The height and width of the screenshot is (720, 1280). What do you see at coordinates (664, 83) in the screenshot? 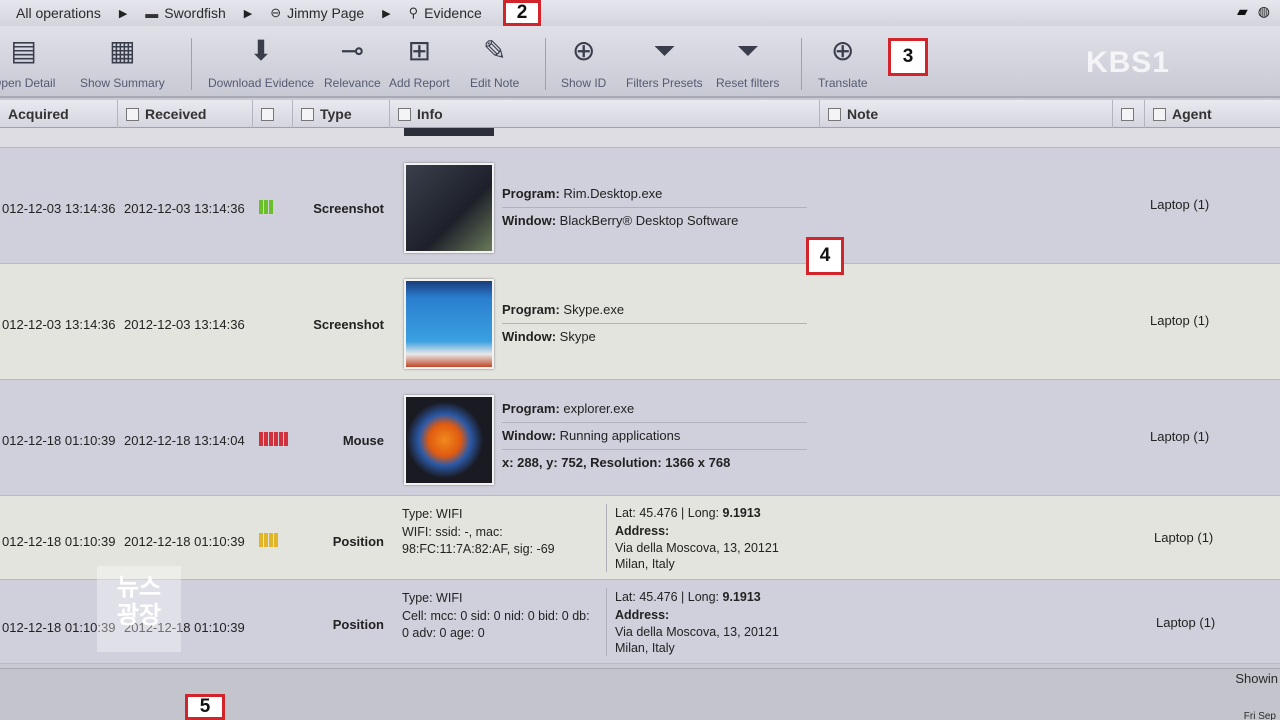
I see `button-label: Filters Presets` at bounding box center [664, 83].